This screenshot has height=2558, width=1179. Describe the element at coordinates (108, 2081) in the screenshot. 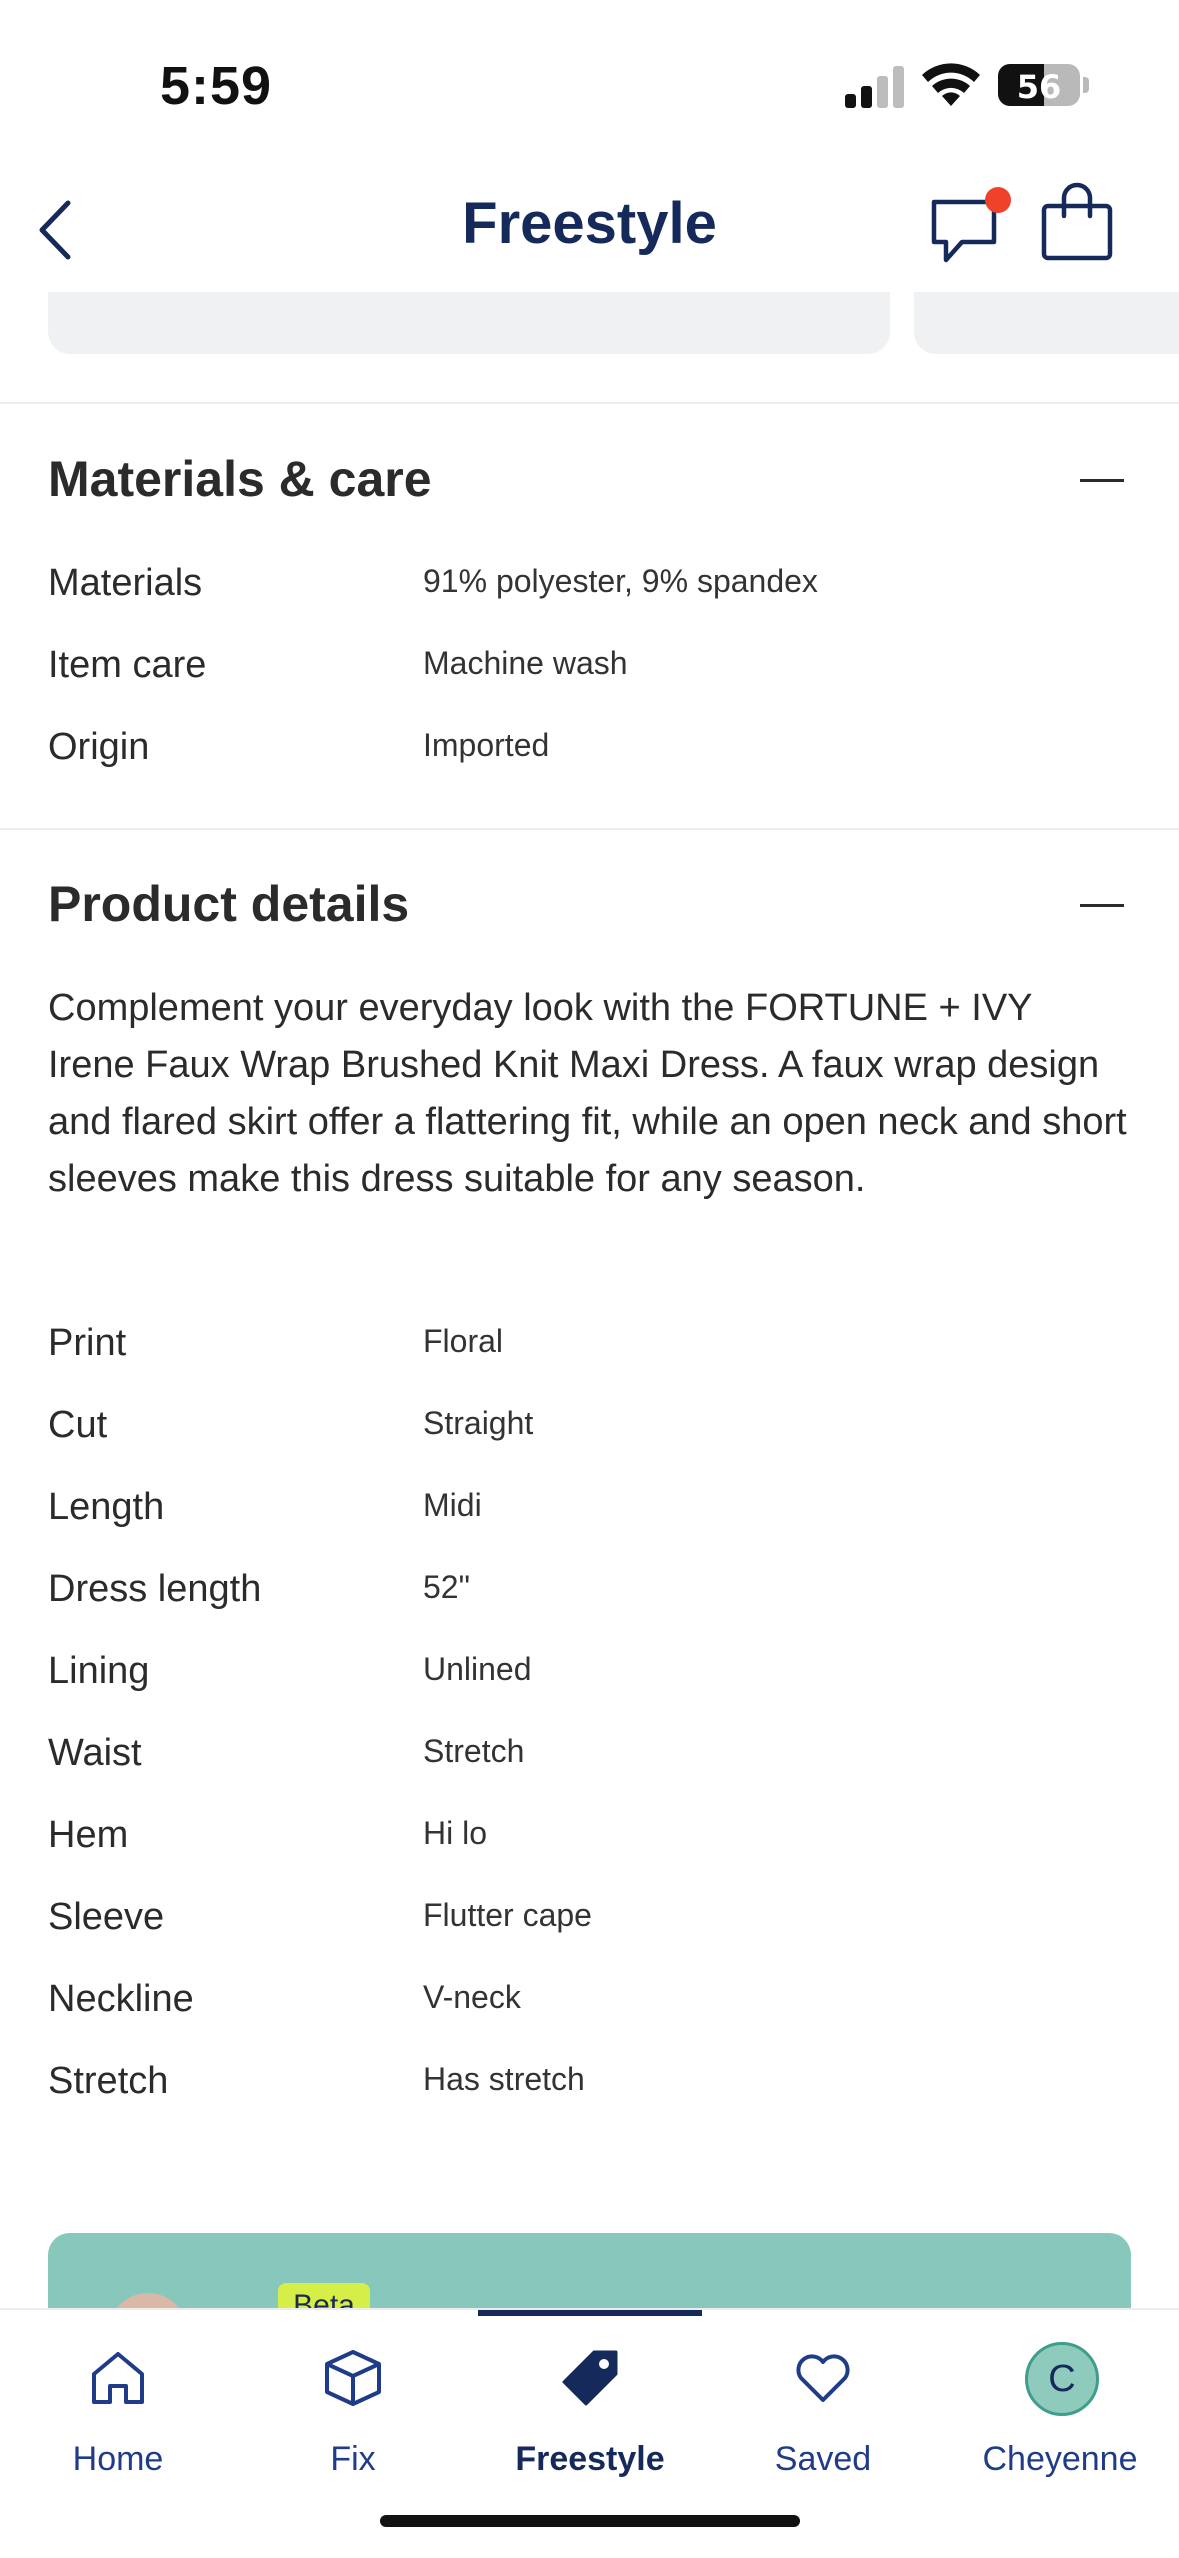

I see `stretch-label: Stretch` at that location.